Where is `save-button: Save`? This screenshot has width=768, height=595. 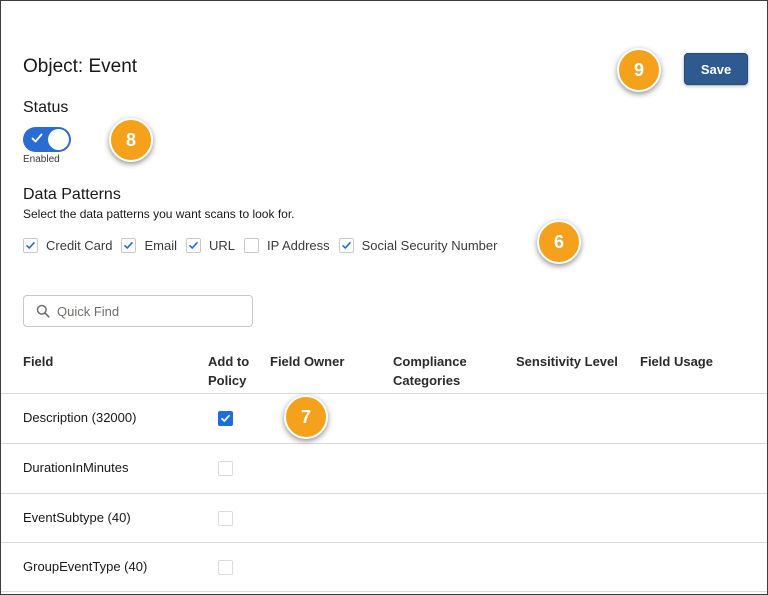
save-button: Save is located at coordinates (716, 69).